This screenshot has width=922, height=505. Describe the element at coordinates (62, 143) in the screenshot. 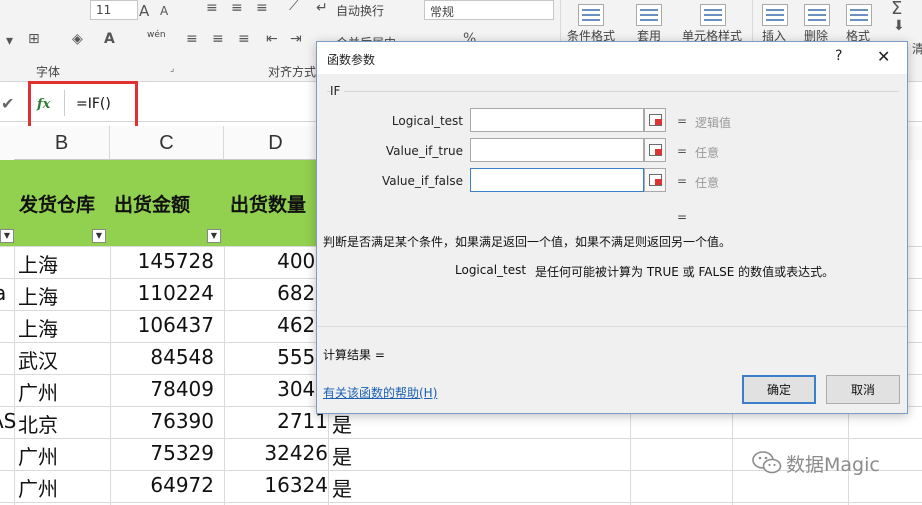

I see `column-header-b: B` at that location.